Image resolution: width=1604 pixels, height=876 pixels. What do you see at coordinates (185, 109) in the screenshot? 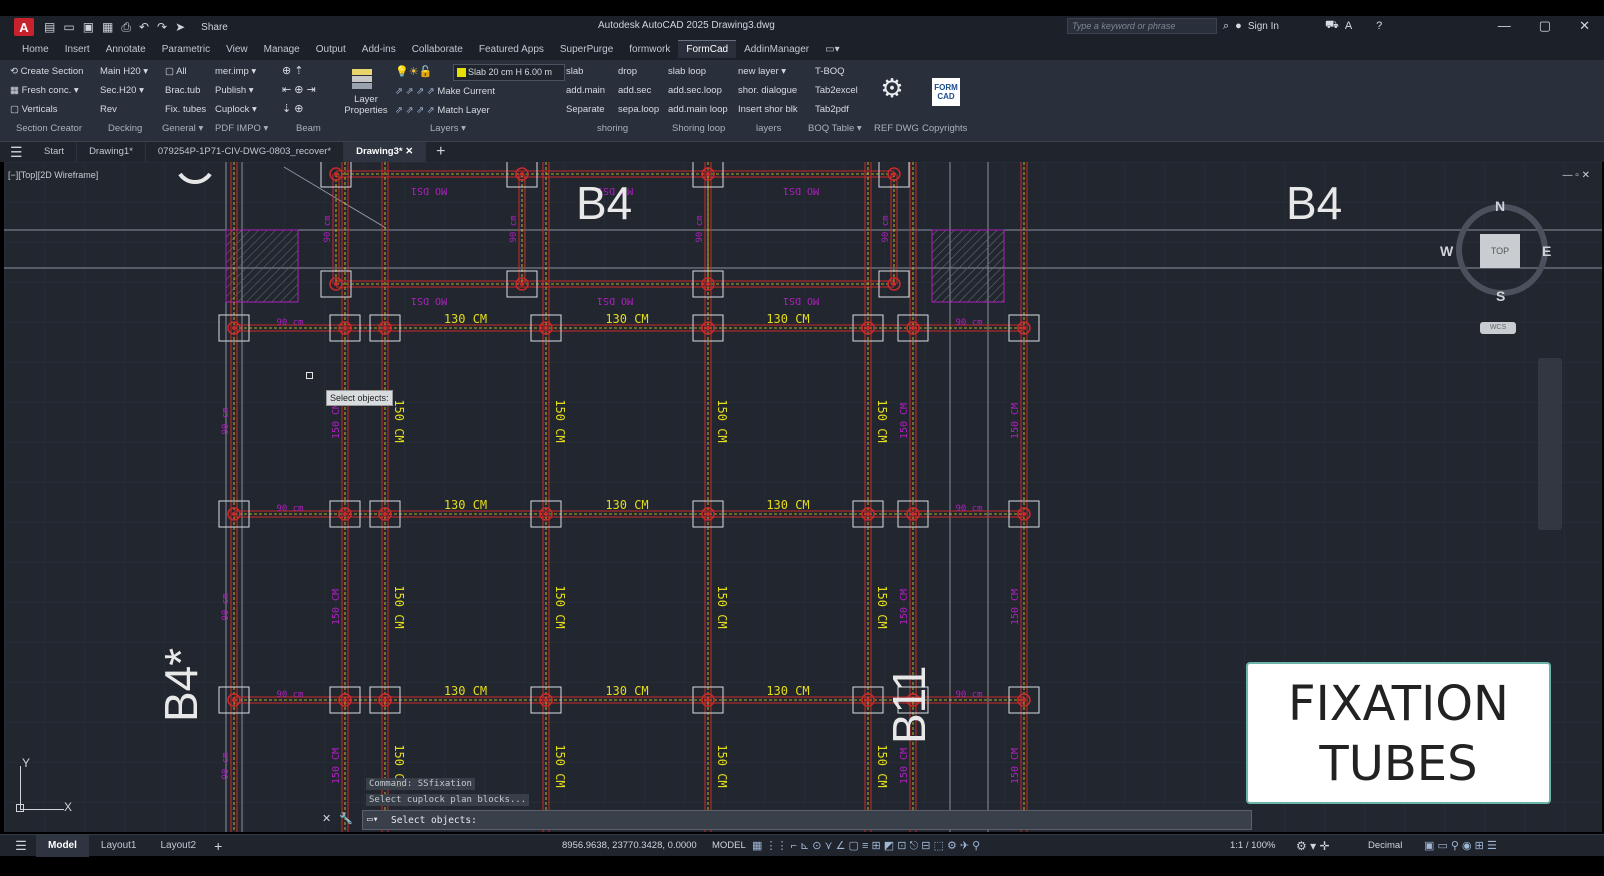
I see `fix-tubes-button: Fix. tubes` at bounding box center [185, 109].